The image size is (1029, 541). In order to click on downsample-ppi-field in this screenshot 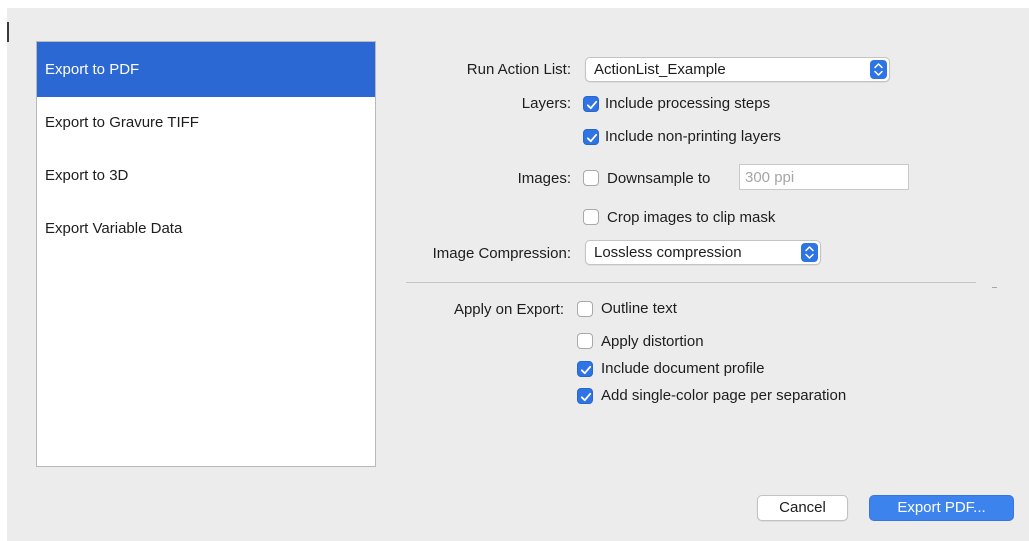, I will do `click(824, 177)`.